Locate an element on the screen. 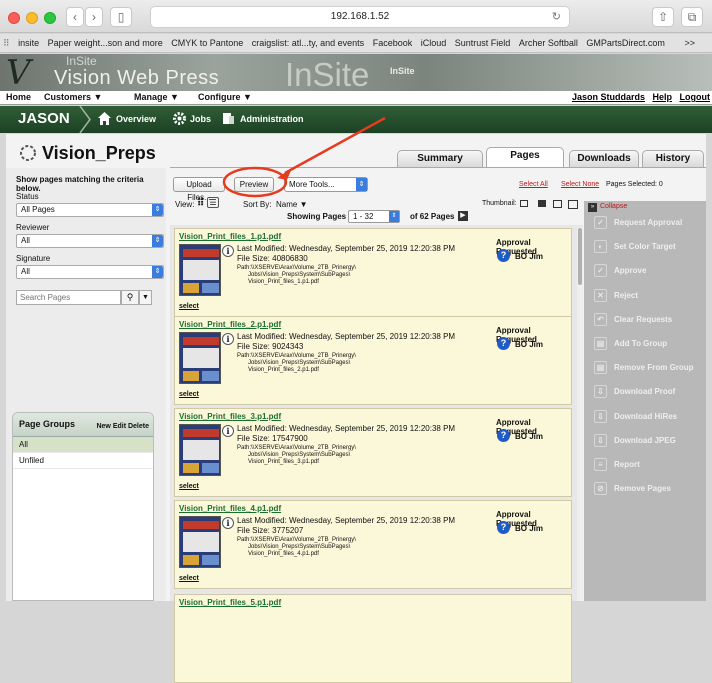 The height and width of the screenshot is (683, 712). tab-downloads: Downloads is located at coordinates (604, 158).